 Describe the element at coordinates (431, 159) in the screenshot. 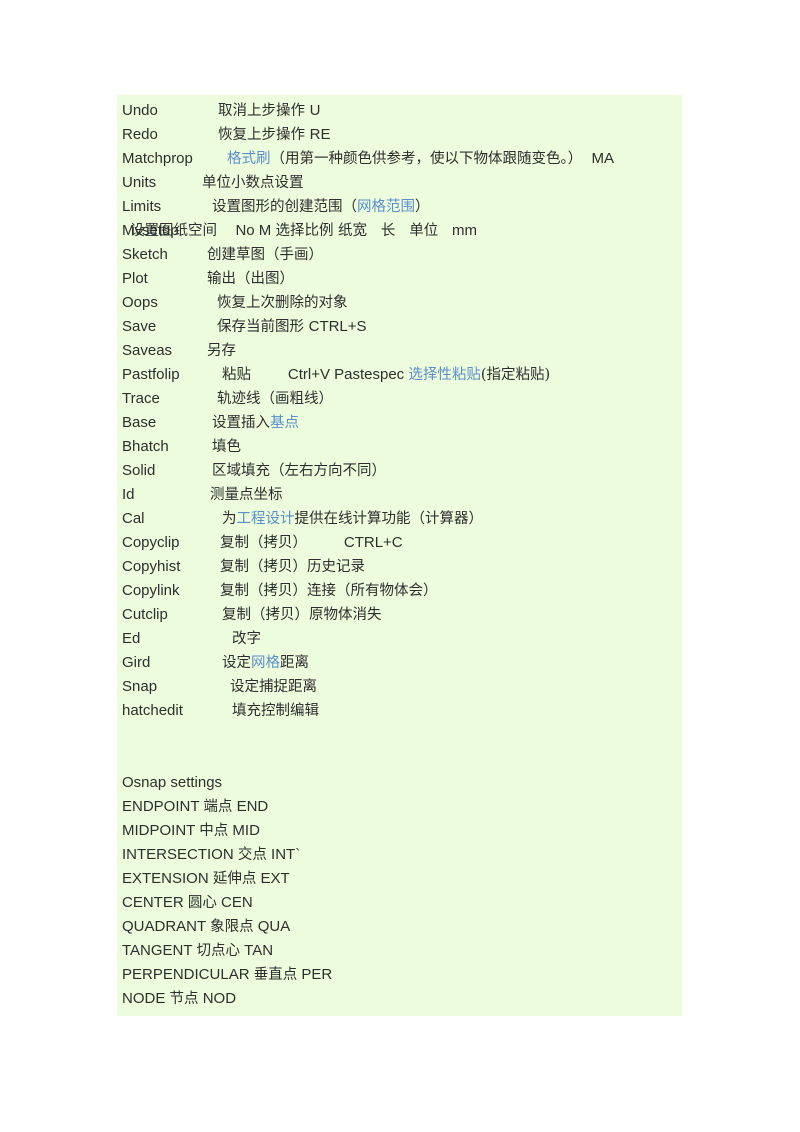

I see `description-text: （用第一种颜色供参考，使以下物体跟随变色。）` at that location.